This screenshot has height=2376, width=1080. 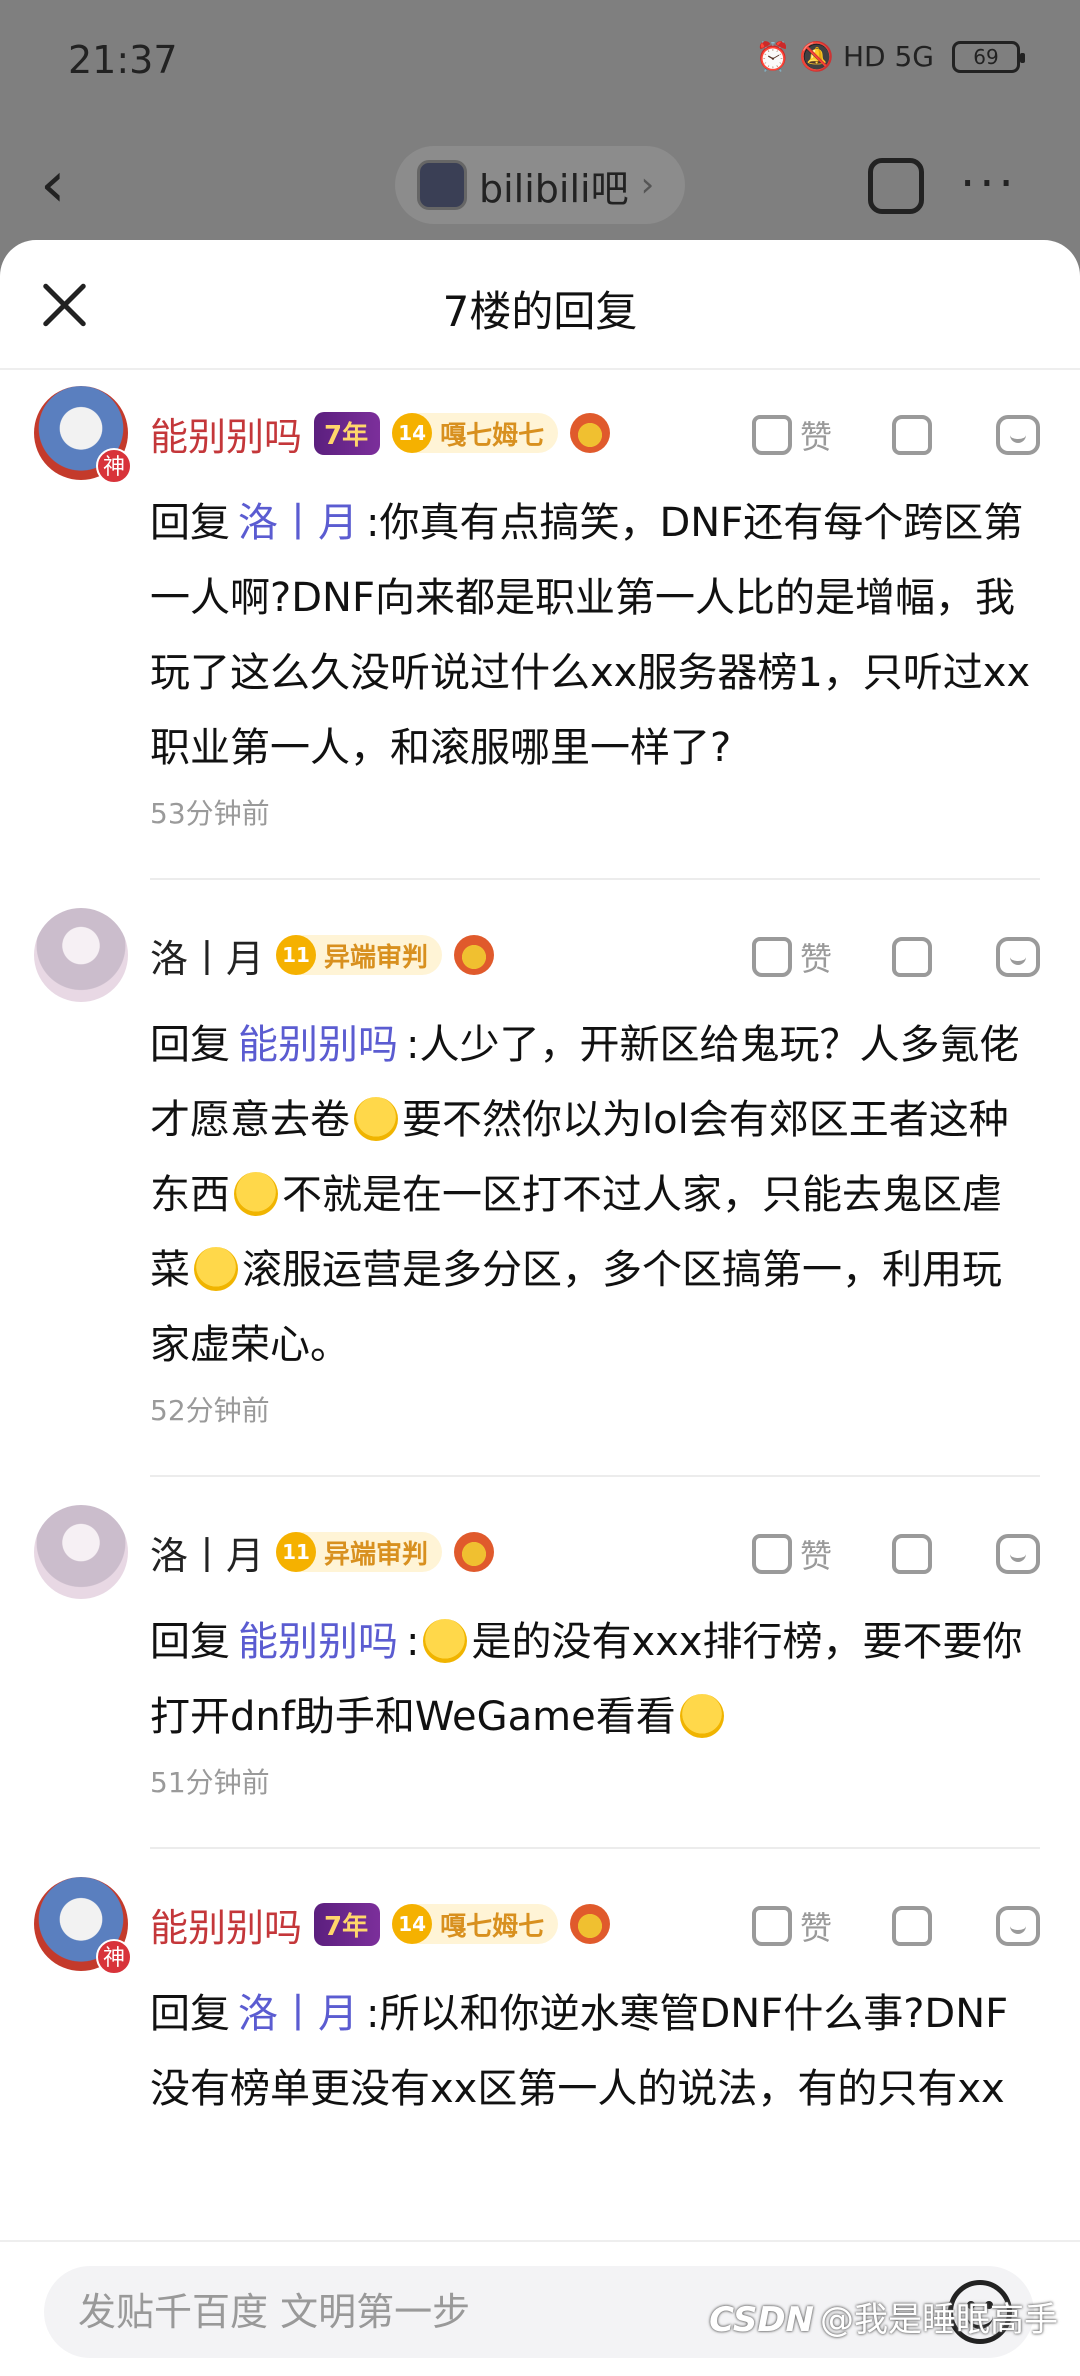 What do you see at coordinates (647, 185) in the screenshot?
I see `chevron-right-icon: ›` at bounding box center [647, 185].